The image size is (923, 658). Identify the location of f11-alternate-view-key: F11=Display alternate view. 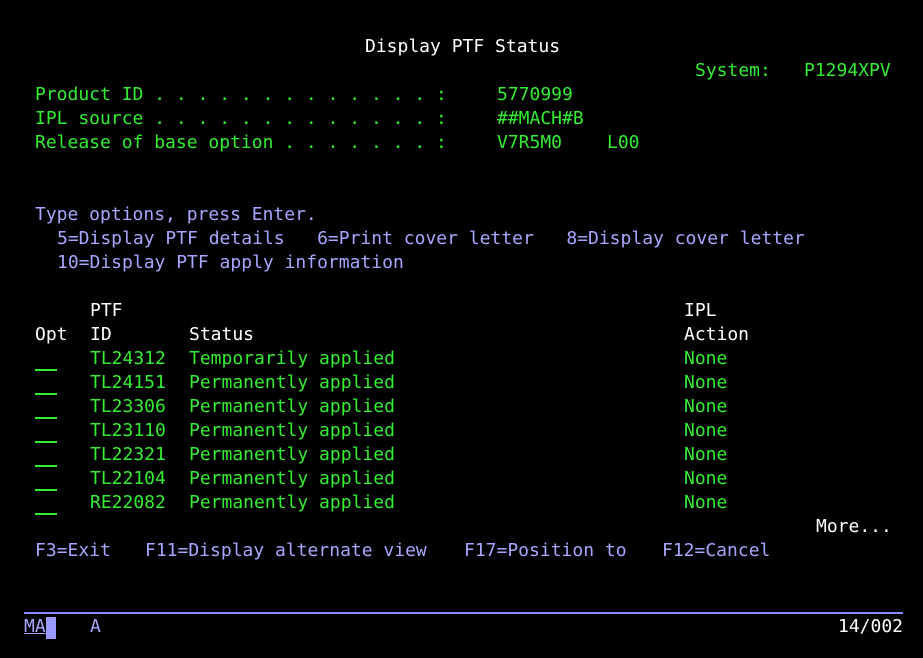
(286, 551).